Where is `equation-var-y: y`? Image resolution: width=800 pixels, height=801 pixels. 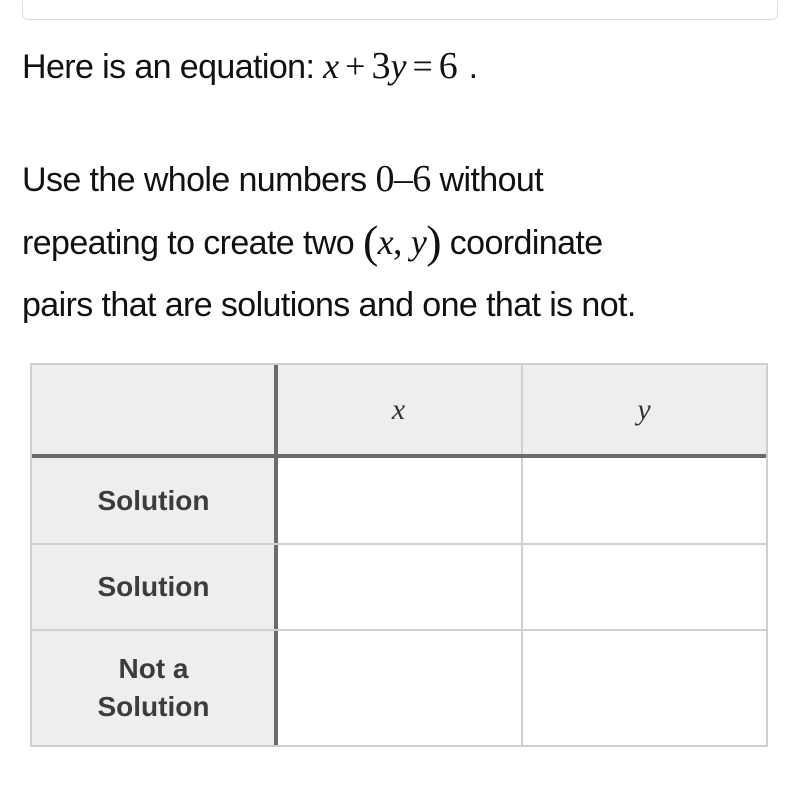 equation-var-y: y is located at coordinates (398, 66).